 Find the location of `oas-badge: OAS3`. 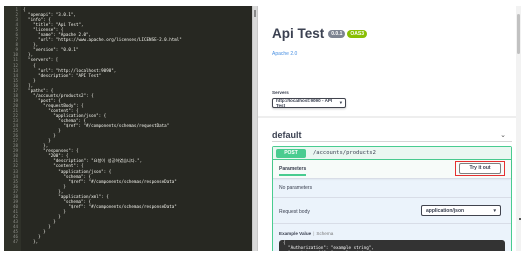

oas-badge: OAS3 is located at coordinates (357, 33).